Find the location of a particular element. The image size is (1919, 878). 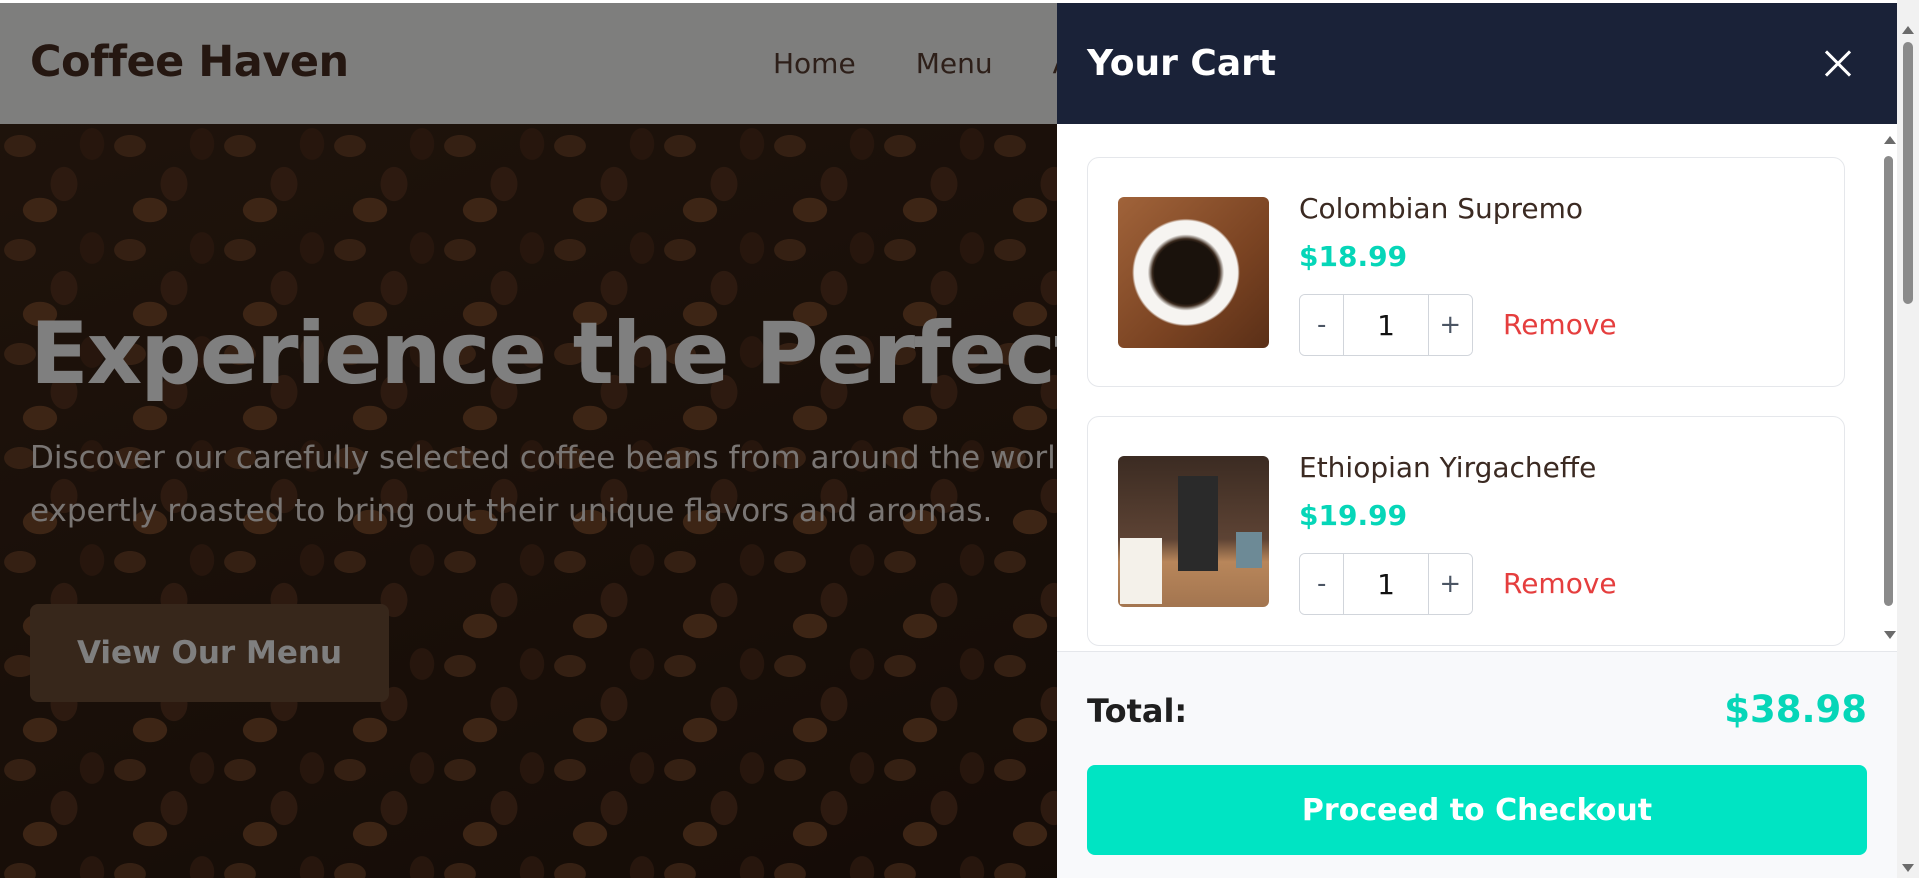

cart-scrollbar is located at coordinates (1888, 387).